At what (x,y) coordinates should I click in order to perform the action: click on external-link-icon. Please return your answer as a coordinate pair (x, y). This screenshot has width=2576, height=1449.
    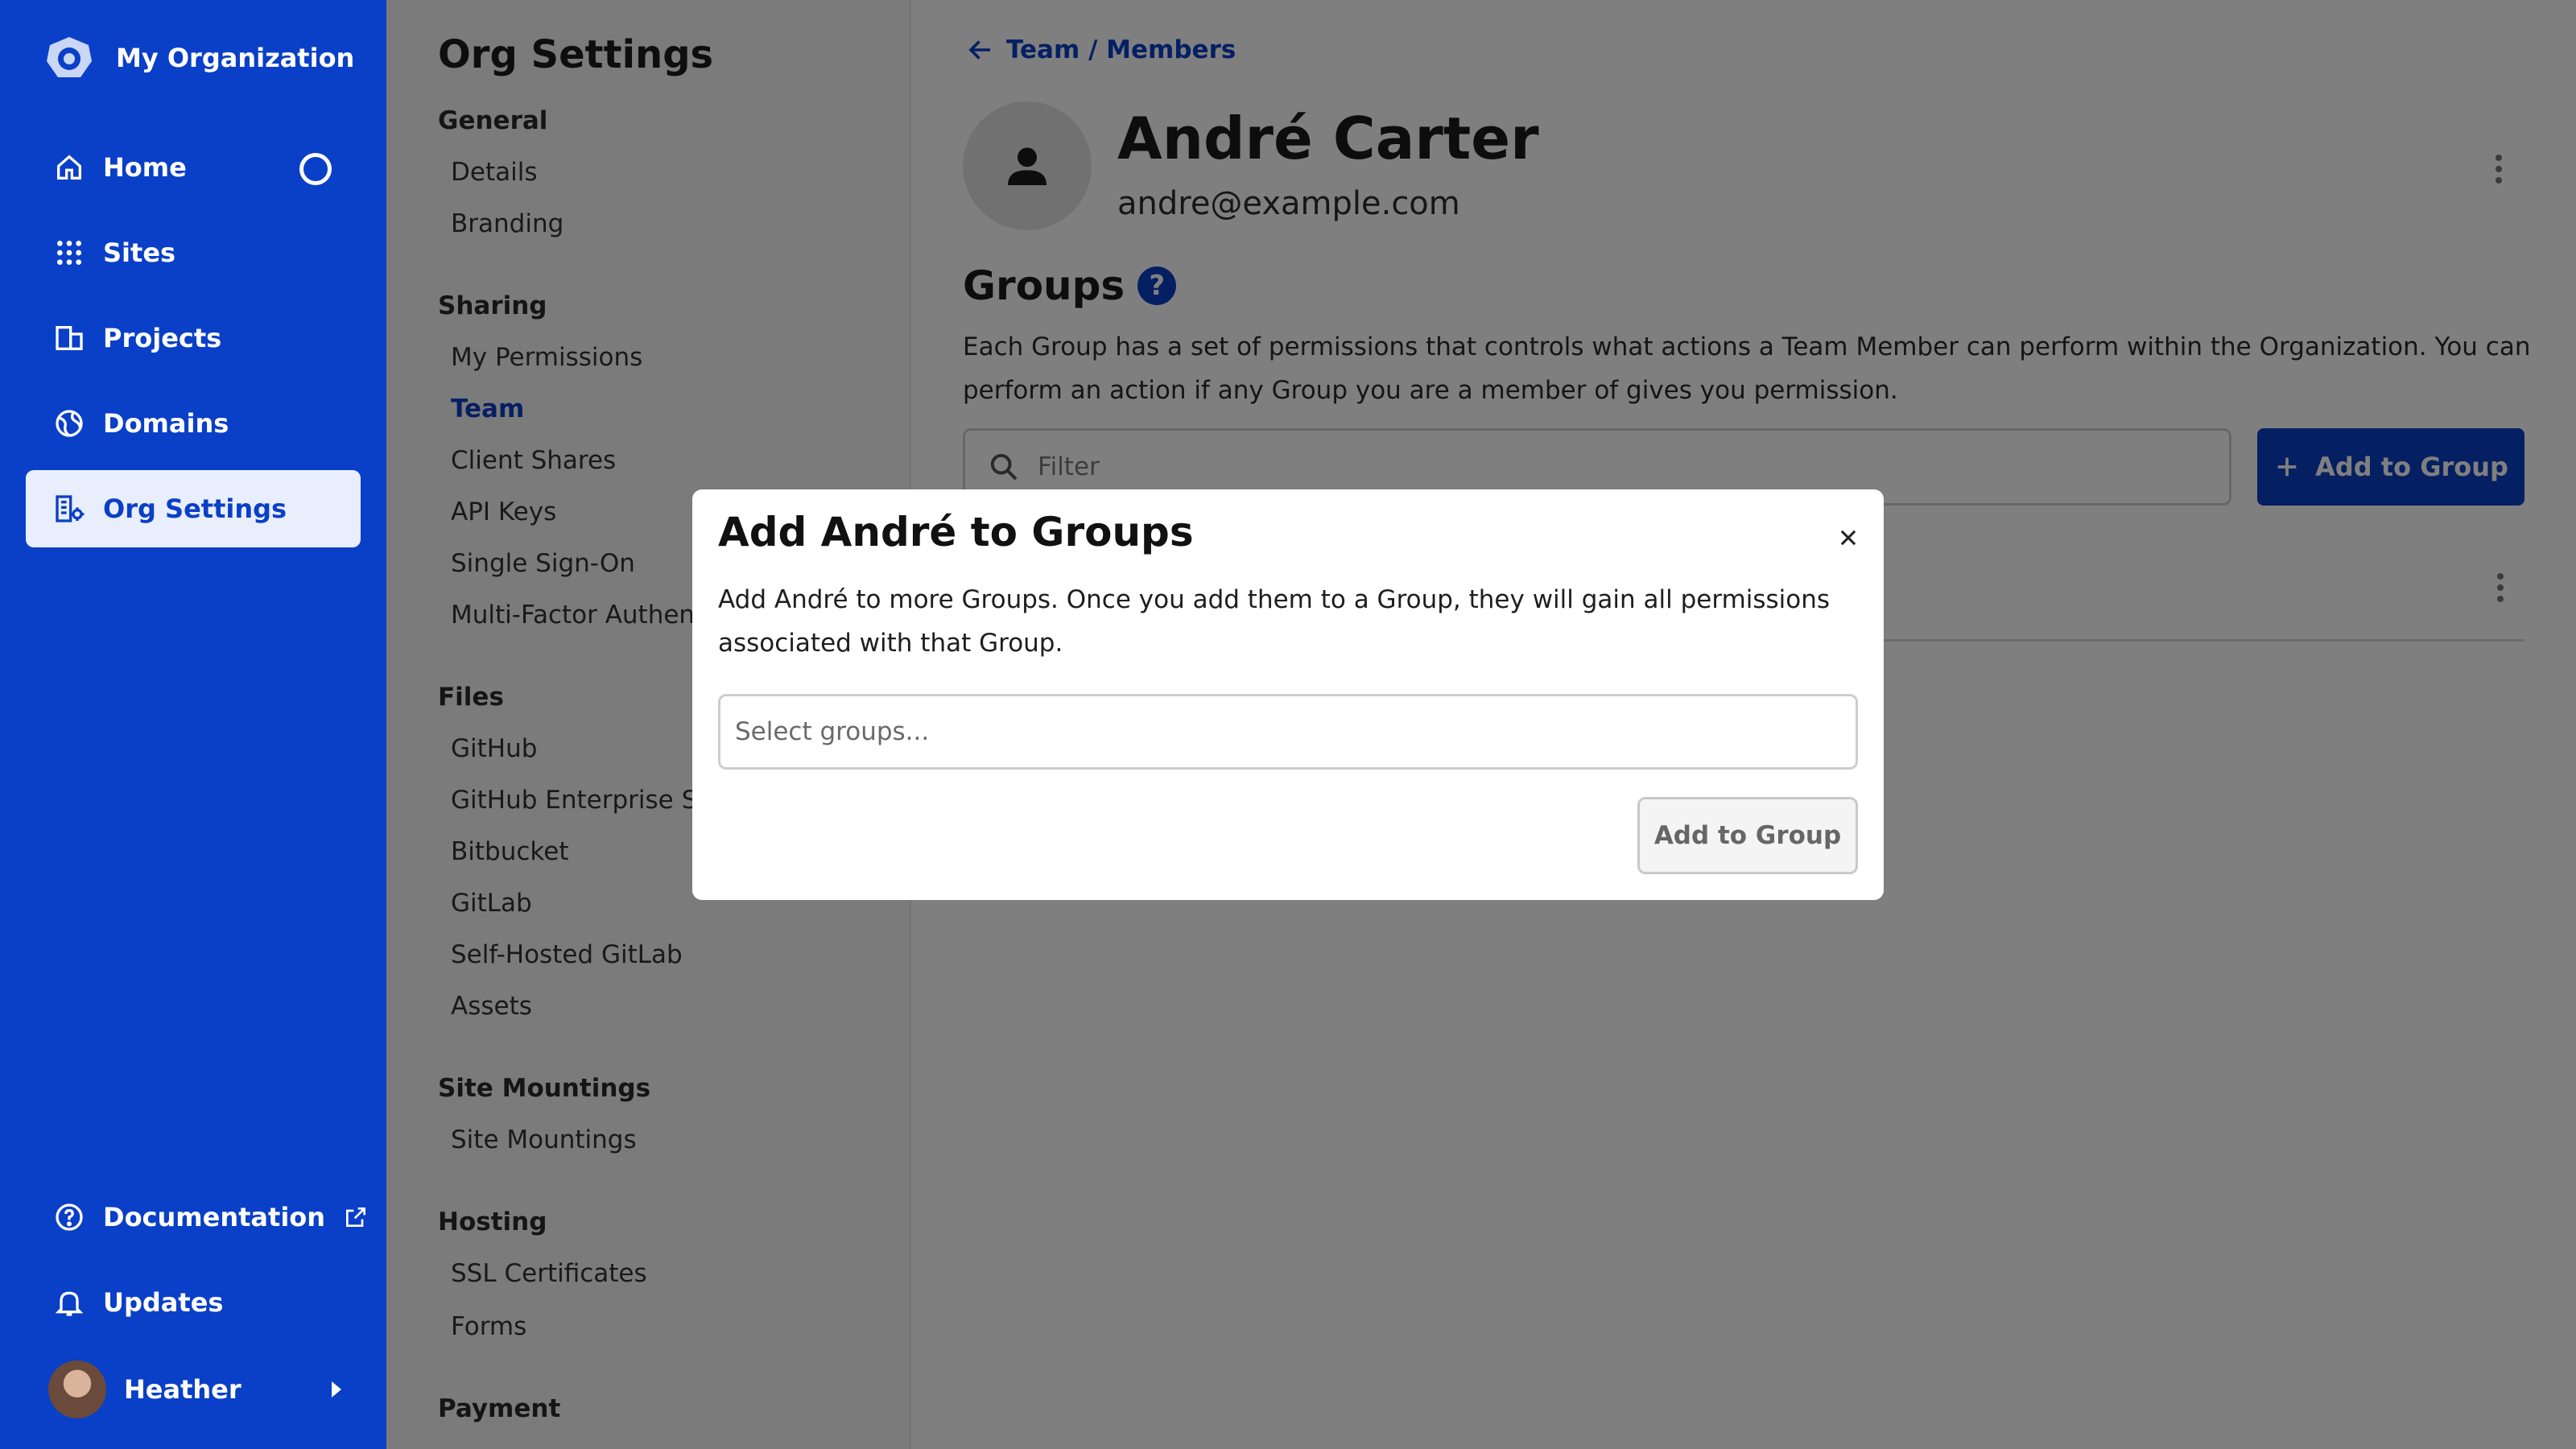
    Looking at the image, I should click on (356, 1217).